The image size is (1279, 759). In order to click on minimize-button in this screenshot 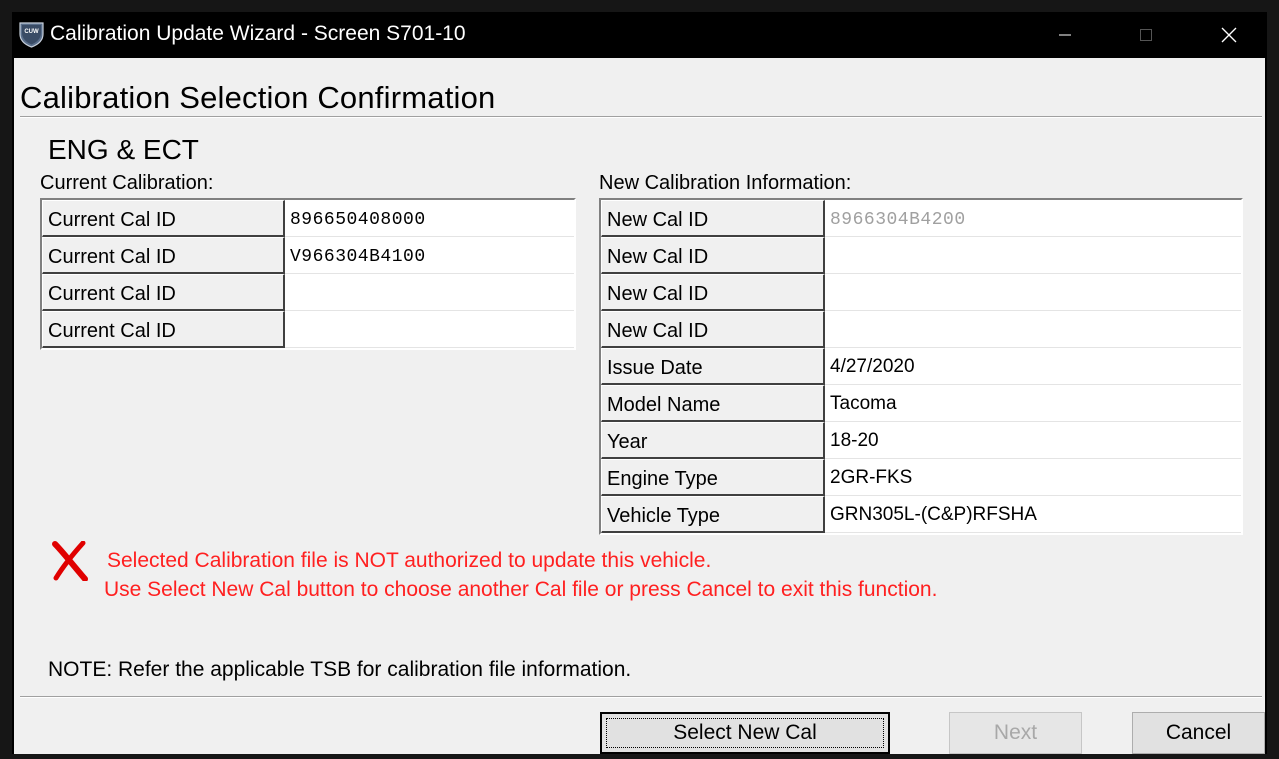, I will do `click(1065, 35)`.